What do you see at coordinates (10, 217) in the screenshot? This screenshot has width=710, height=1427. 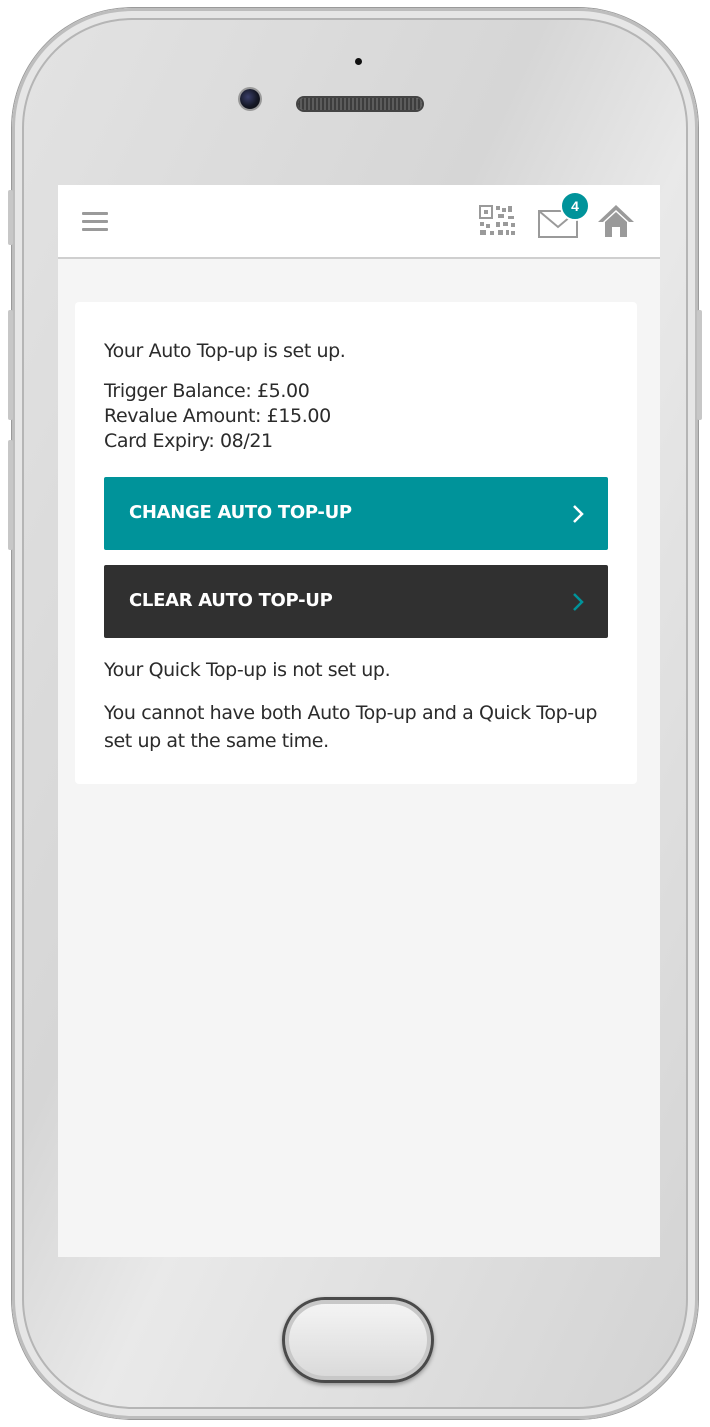 I see `side-button` at bounding box center [10, 217].